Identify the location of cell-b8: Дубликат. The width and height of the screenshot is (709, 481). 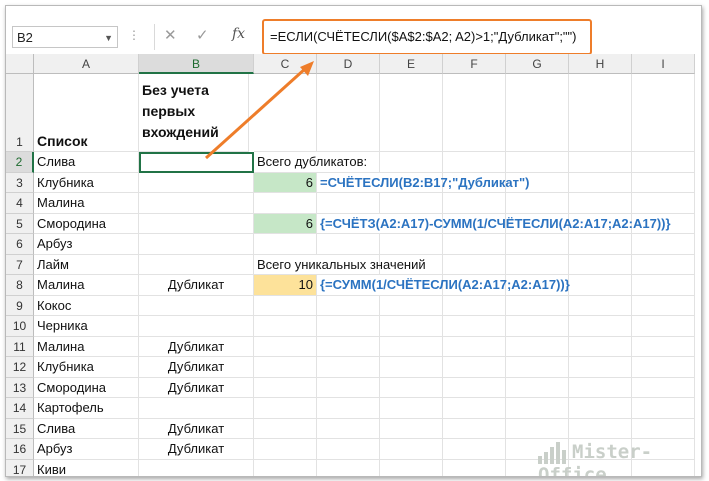
(196, 285).